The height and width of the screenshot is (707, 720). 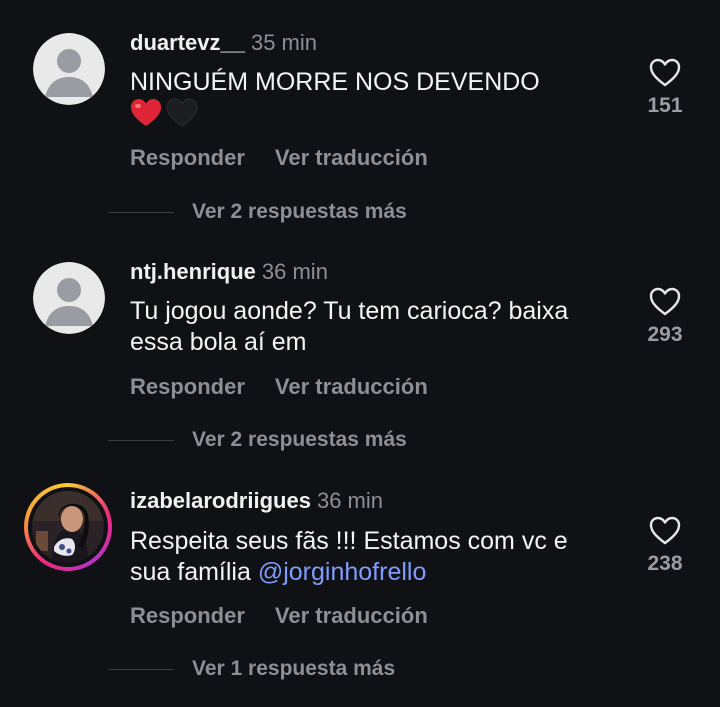 What do you see at coordinates (665, 563) in the screenshot?
I see `like-count: 238` at bounding box center [665, 563].